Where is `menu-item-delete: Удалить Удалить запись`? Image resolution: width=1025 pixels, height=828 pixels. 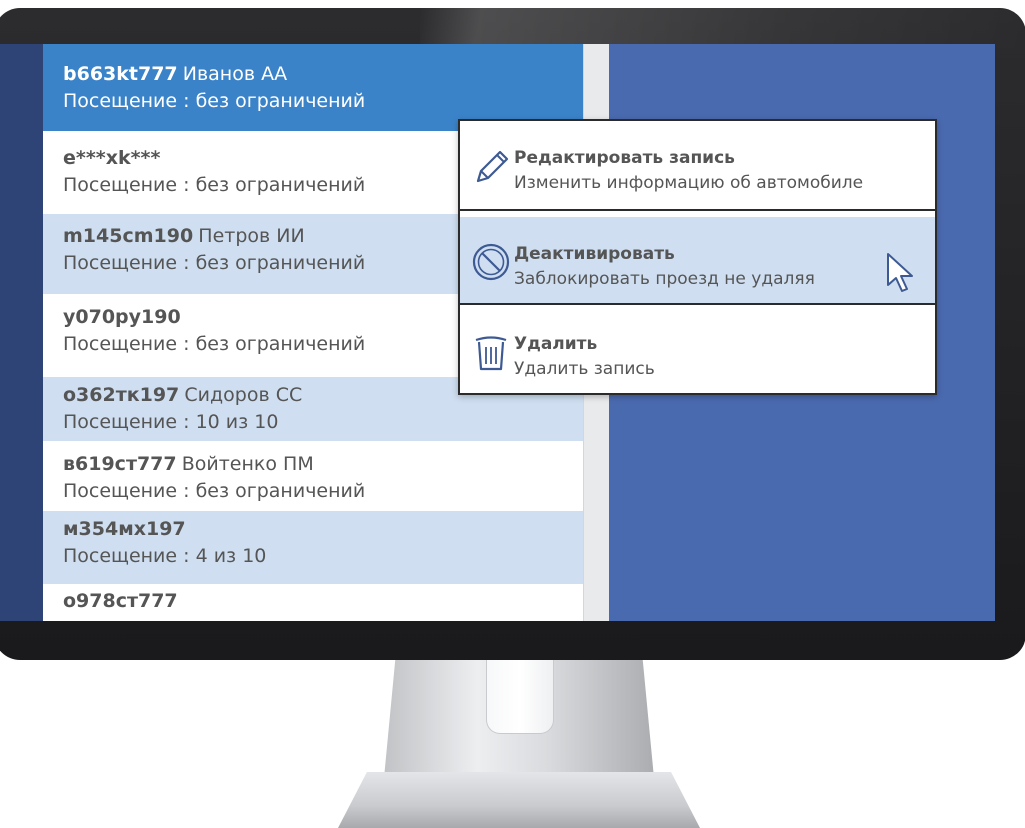 menu-item-delete: Удалить Удалить запись is located at coordinates (697, 352).